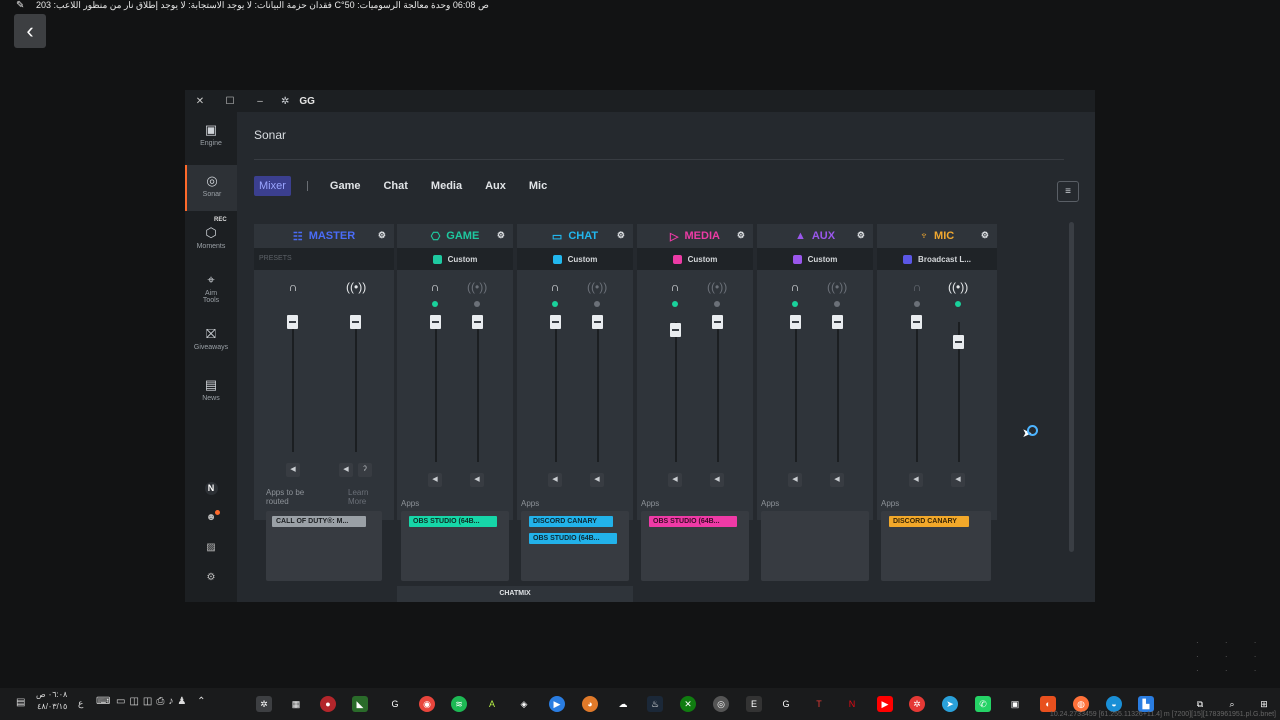  What do you see at coordinates (515, 594) in the screenshot?
I see `chatmix-bar: CHATMIX` at bounding box center [515, 594].